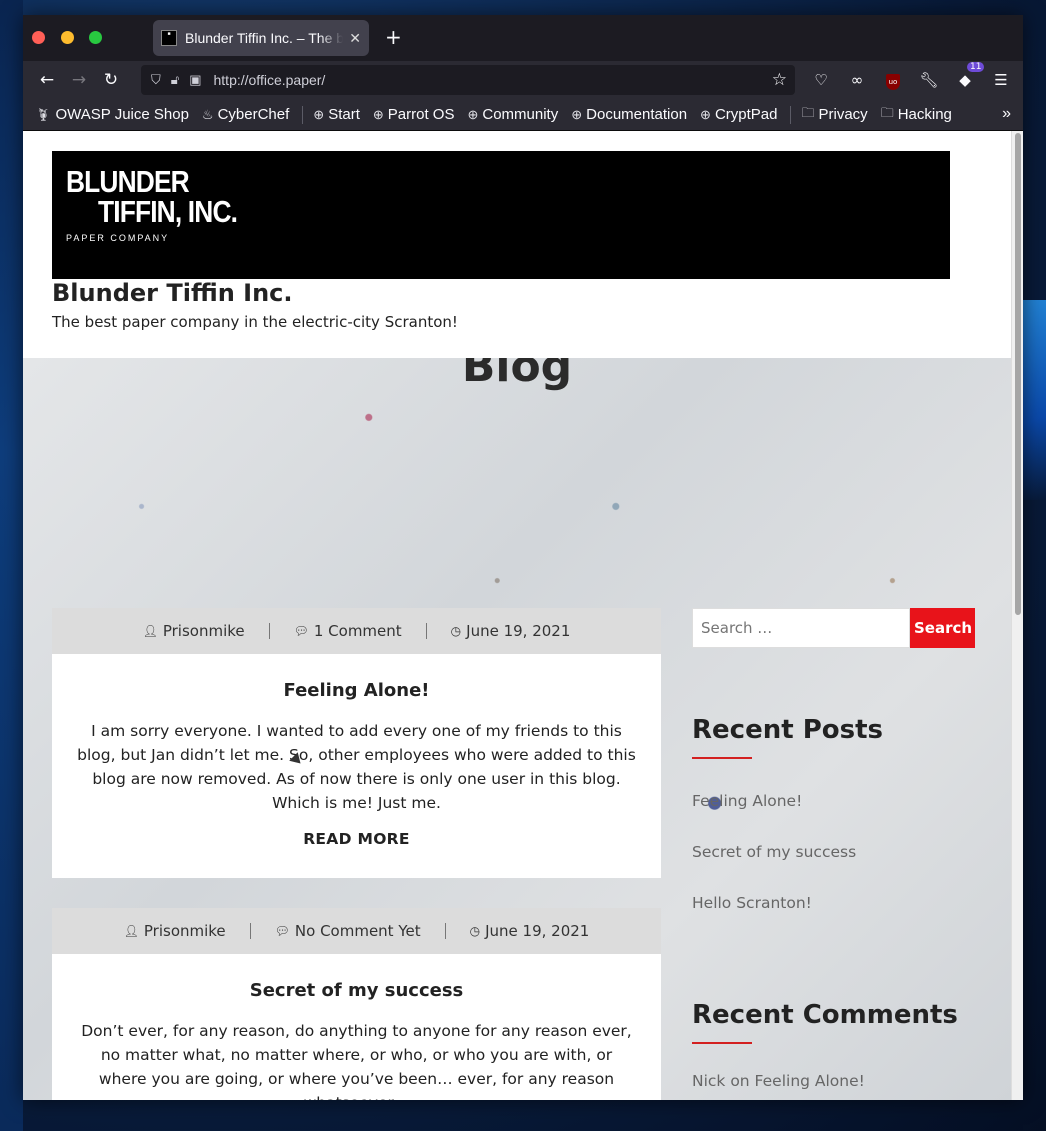 This screenshot has height=1131, width=1046. What do you see at coordinates (929, 80) in the screenshot?
I see `wrench-icon: 🔧︎` at bounding box center [929, 80].